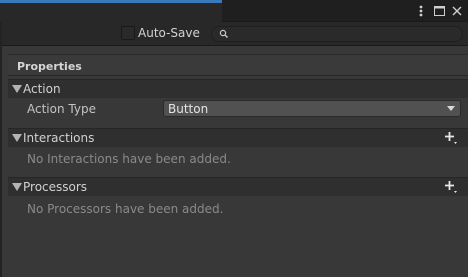 This screenshot has height=277, width=468. Describe the element at coordinates (42, 89) in the screenshot. I see `action-section-title: Action` at that location.